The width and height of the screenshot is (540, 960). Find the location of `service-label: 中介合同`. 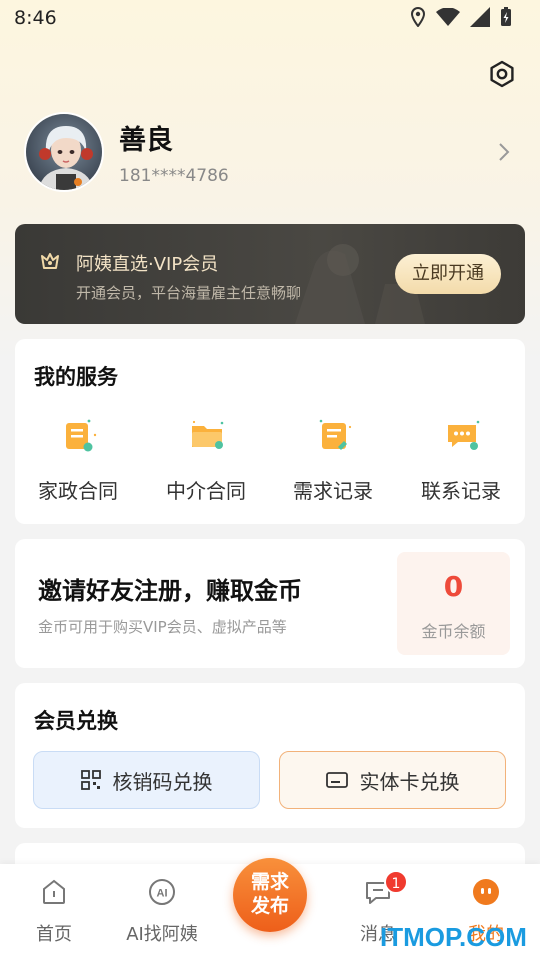

service-label: 中介合同 is located at coordinates (206, 491).